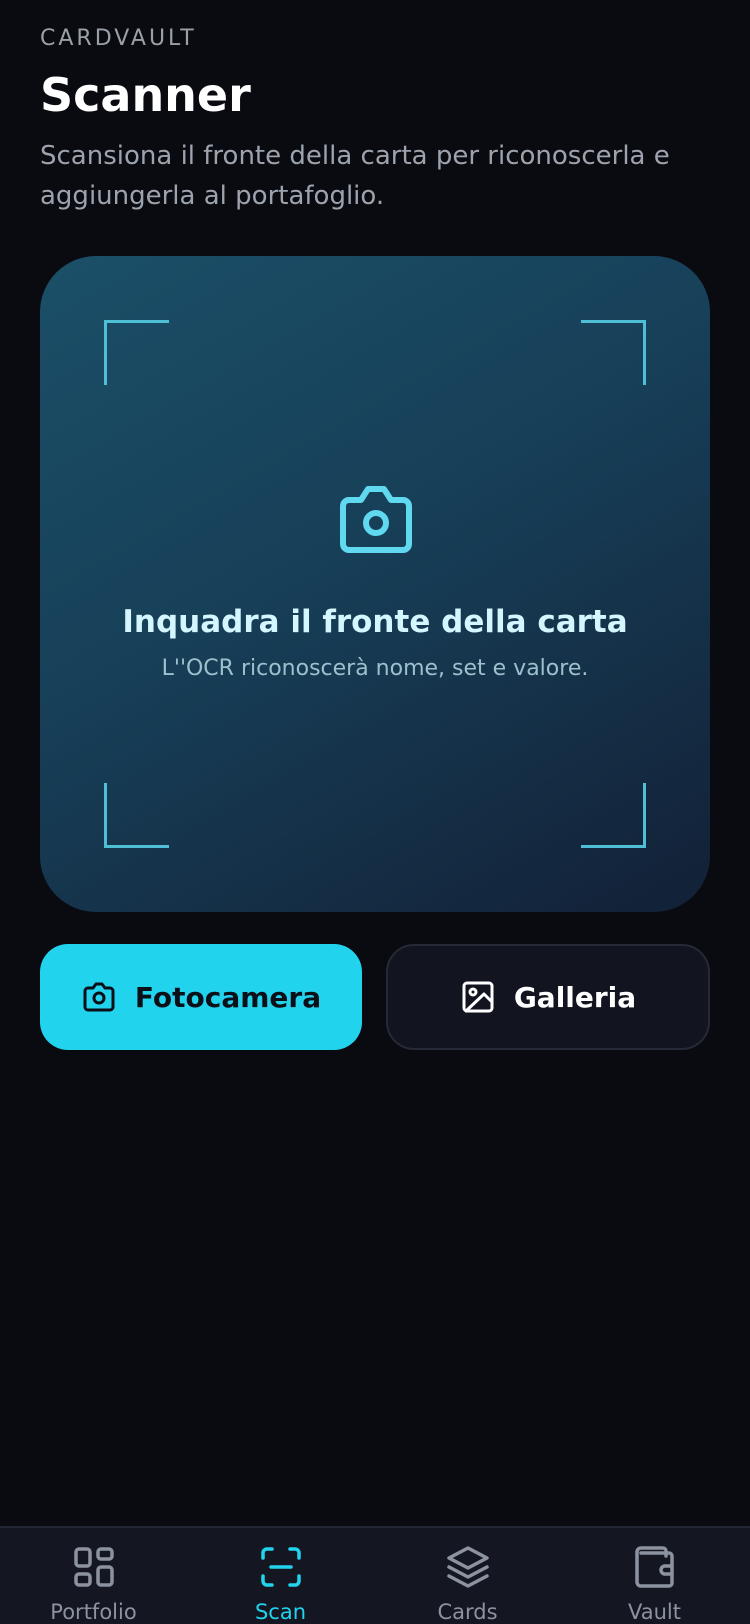 The height and width of the screenshot is (1624, 750). I want to click on bottom-nav: Portfolio Scan Cards Vault, so click(375, 1575).